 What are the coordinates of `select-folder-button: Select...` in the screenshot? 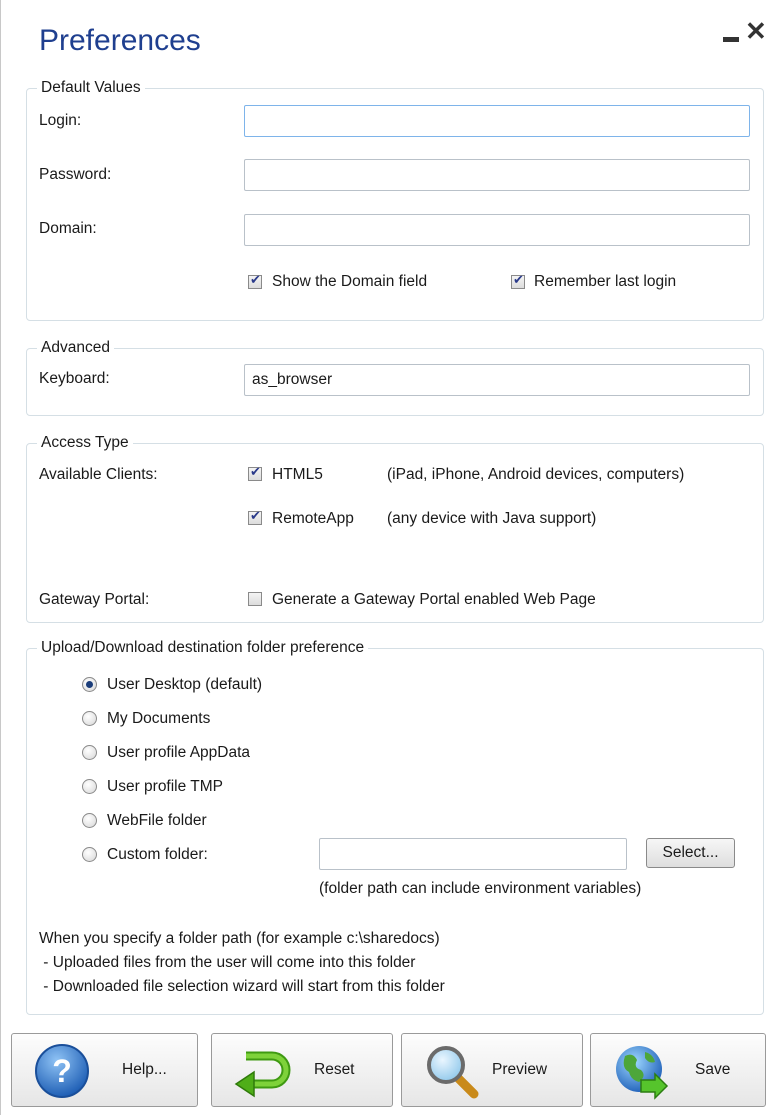 It's located at (690, 853).